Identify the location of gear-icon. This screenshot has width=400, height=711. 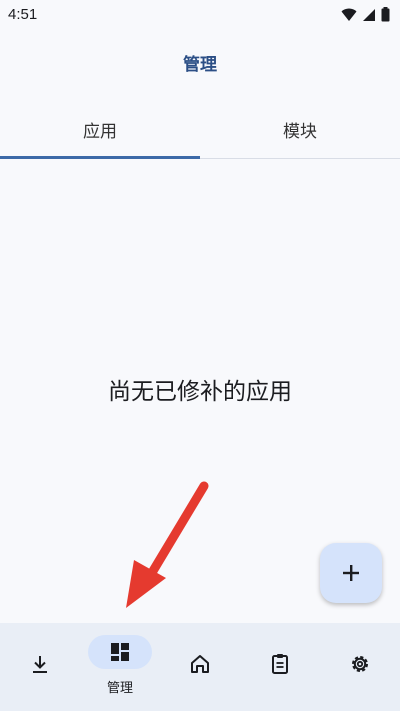
(360, 664).